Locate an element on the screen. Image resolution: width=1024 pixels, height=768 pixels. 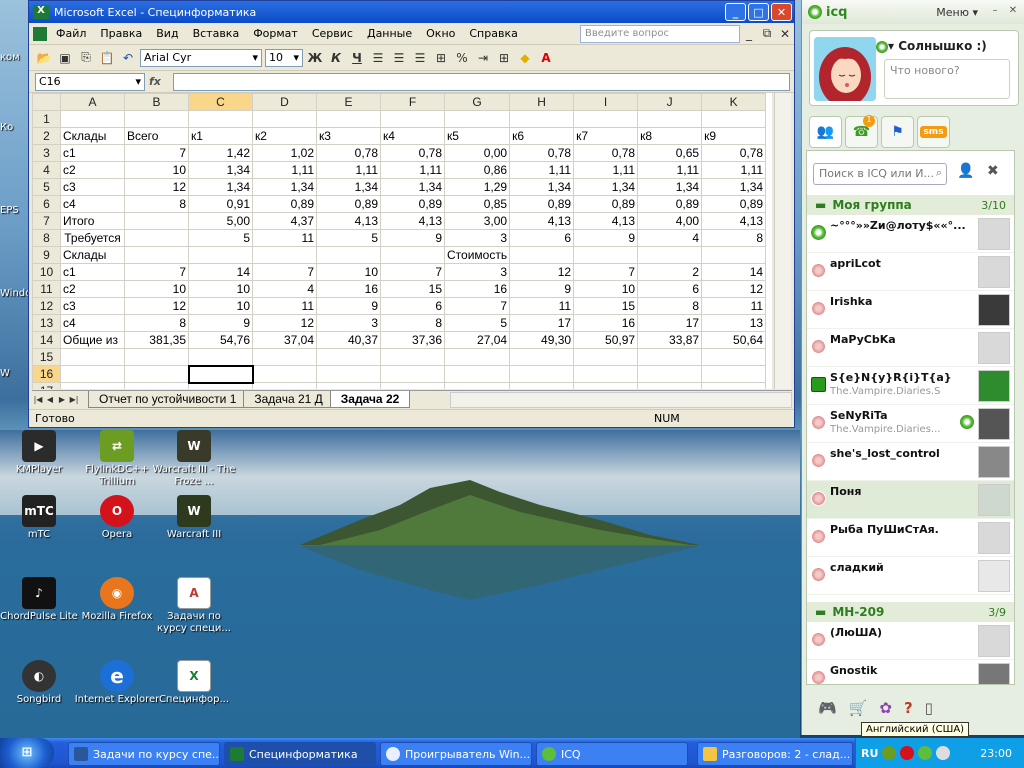
prev-sheet-button: ◀ is located at coordinates (50, 399).